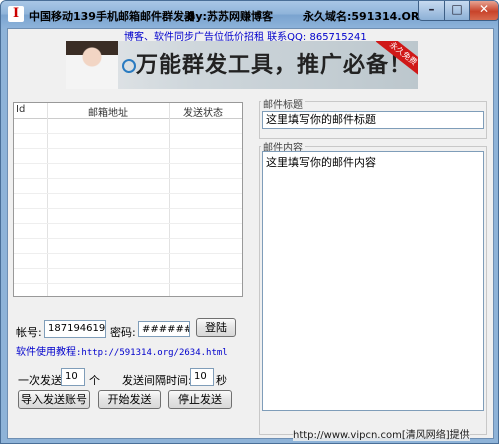 This screenshot has width=499, height=444. Describe the element at coordinates (202, 377) in the screenshot. I see `interval-input: 10` at that location.